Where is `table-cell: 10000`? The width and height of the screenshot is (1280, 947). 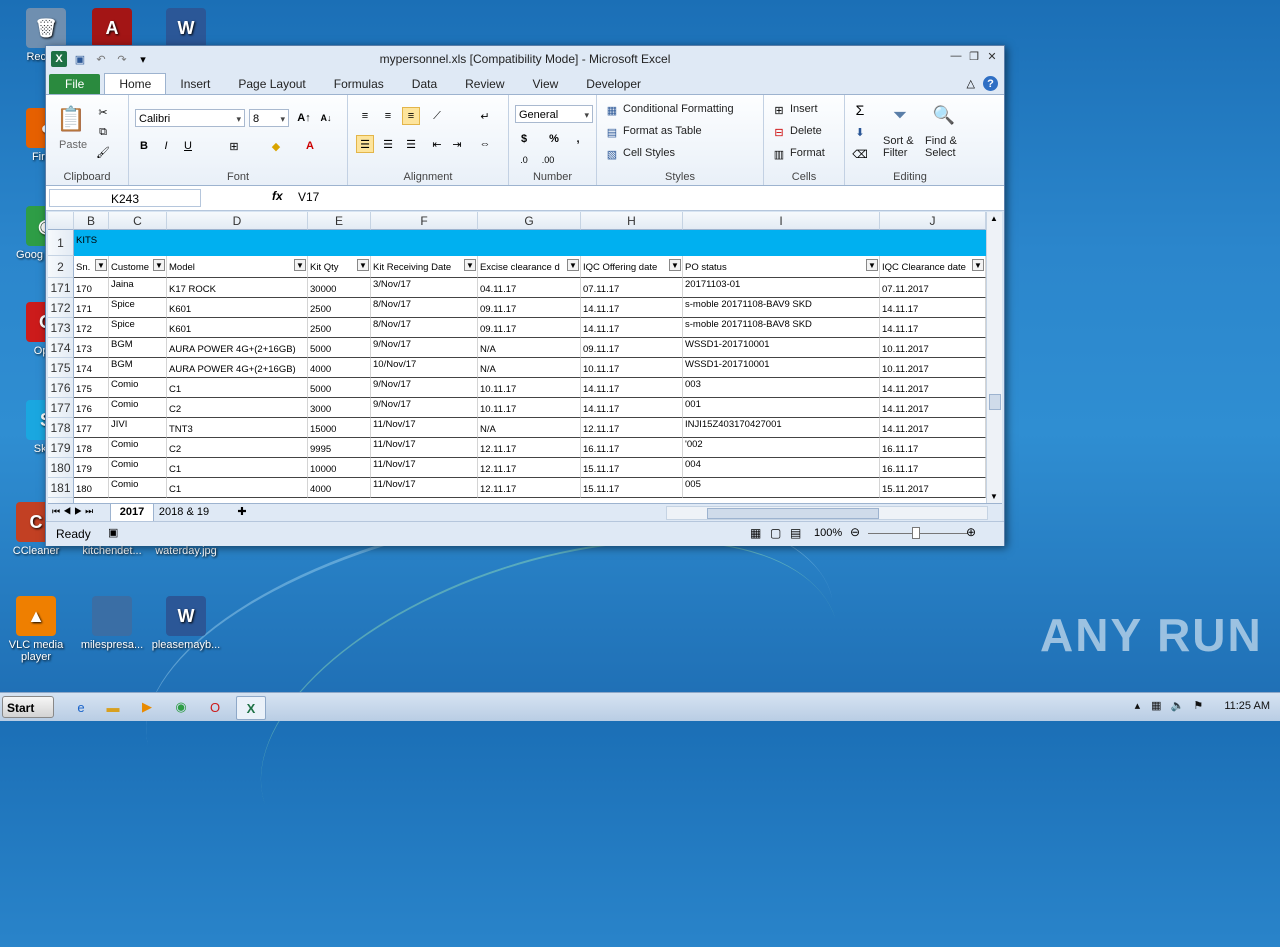 table-cell: 10000 is located at coordinates (339, 468).